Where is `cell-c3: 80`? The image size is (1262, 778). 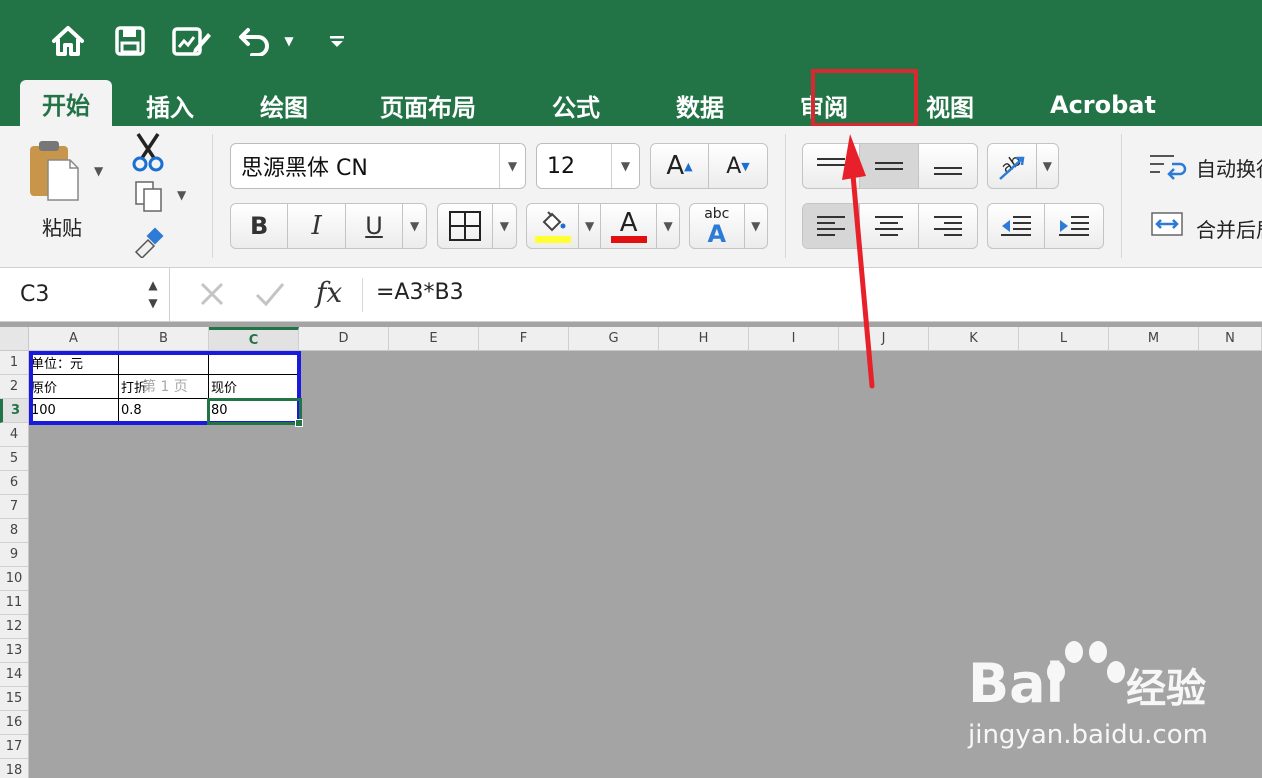 cell-c3: 80 is located at coordinates (254, 411).